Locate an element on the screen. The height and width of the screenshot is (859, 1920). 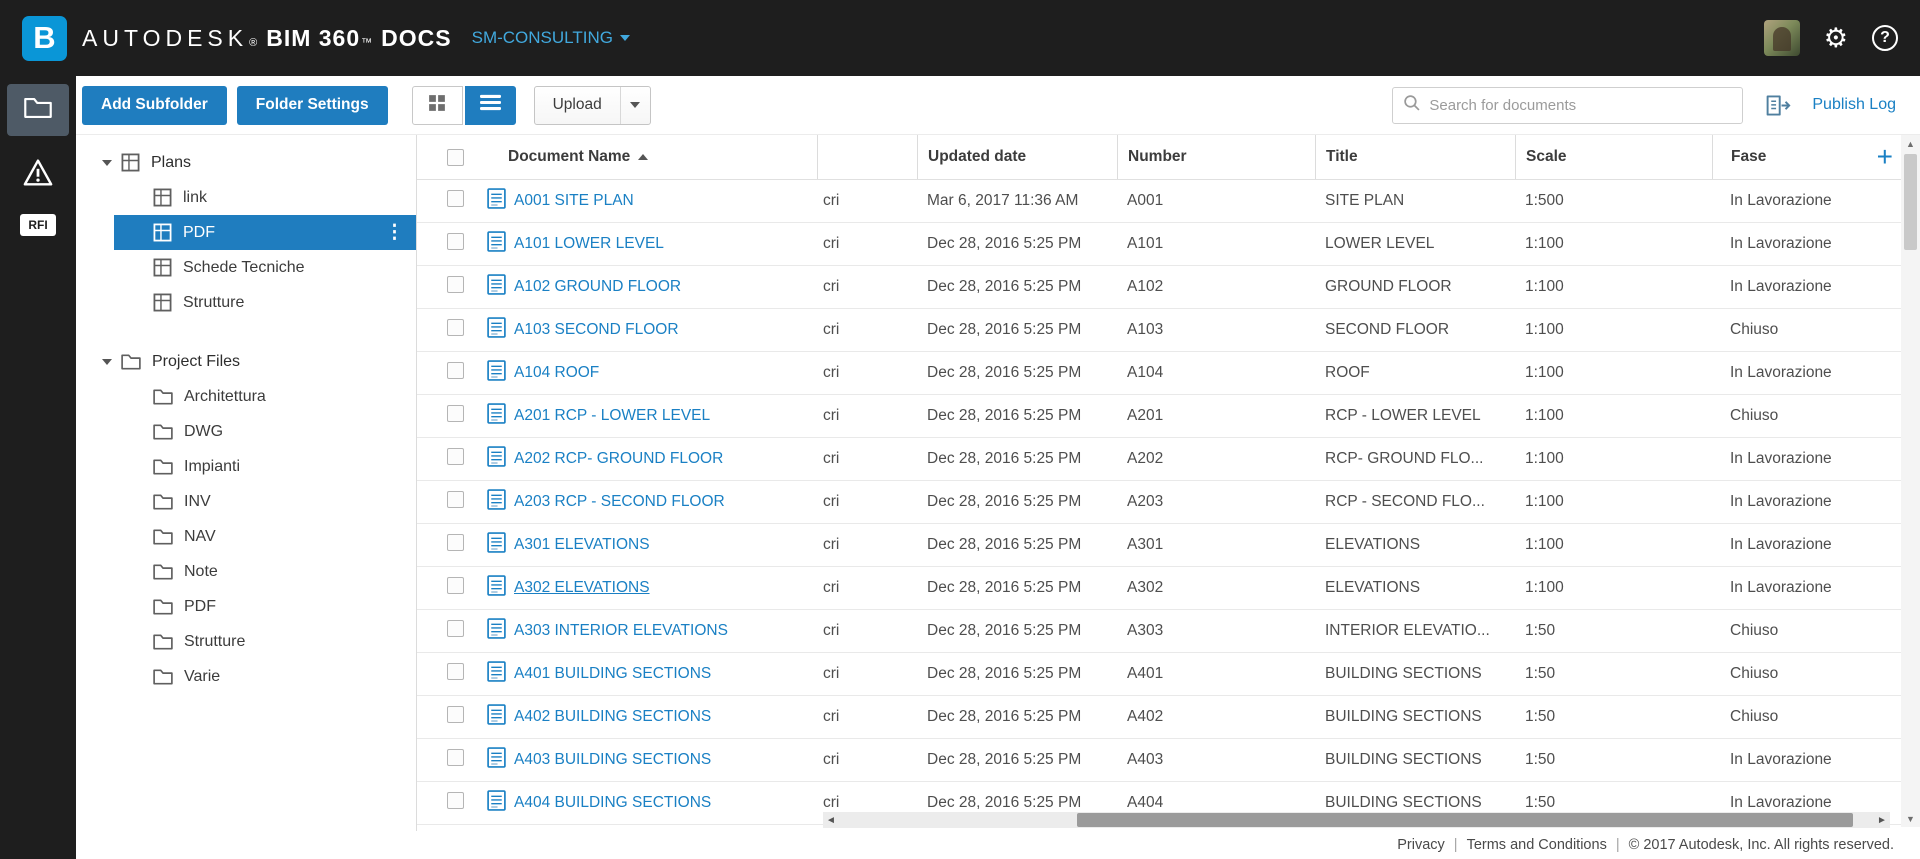
tree-root-item: Project Files is located at coordinates (246, 361).